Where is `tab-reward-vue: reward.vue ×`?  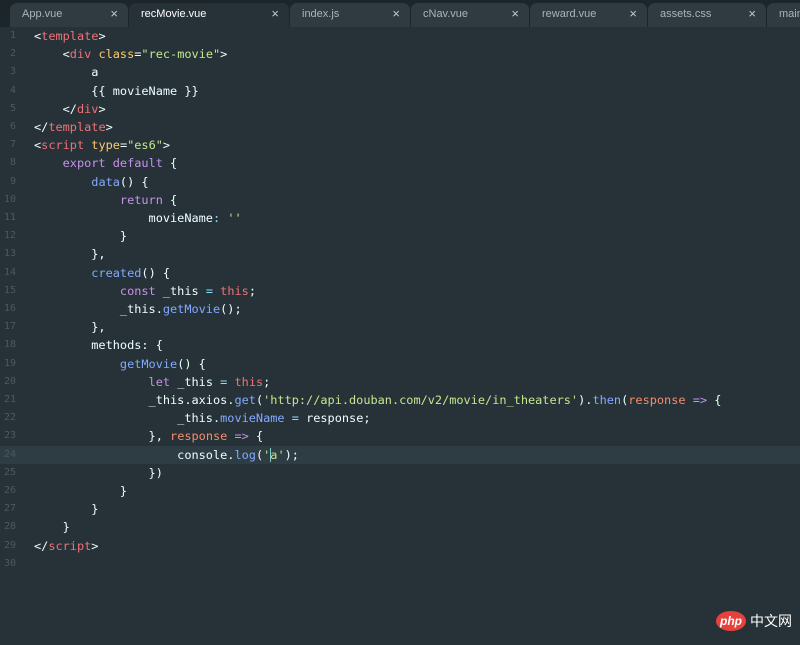 tab-reward-vue: reward.vue × is located at coordinates (588, 15).